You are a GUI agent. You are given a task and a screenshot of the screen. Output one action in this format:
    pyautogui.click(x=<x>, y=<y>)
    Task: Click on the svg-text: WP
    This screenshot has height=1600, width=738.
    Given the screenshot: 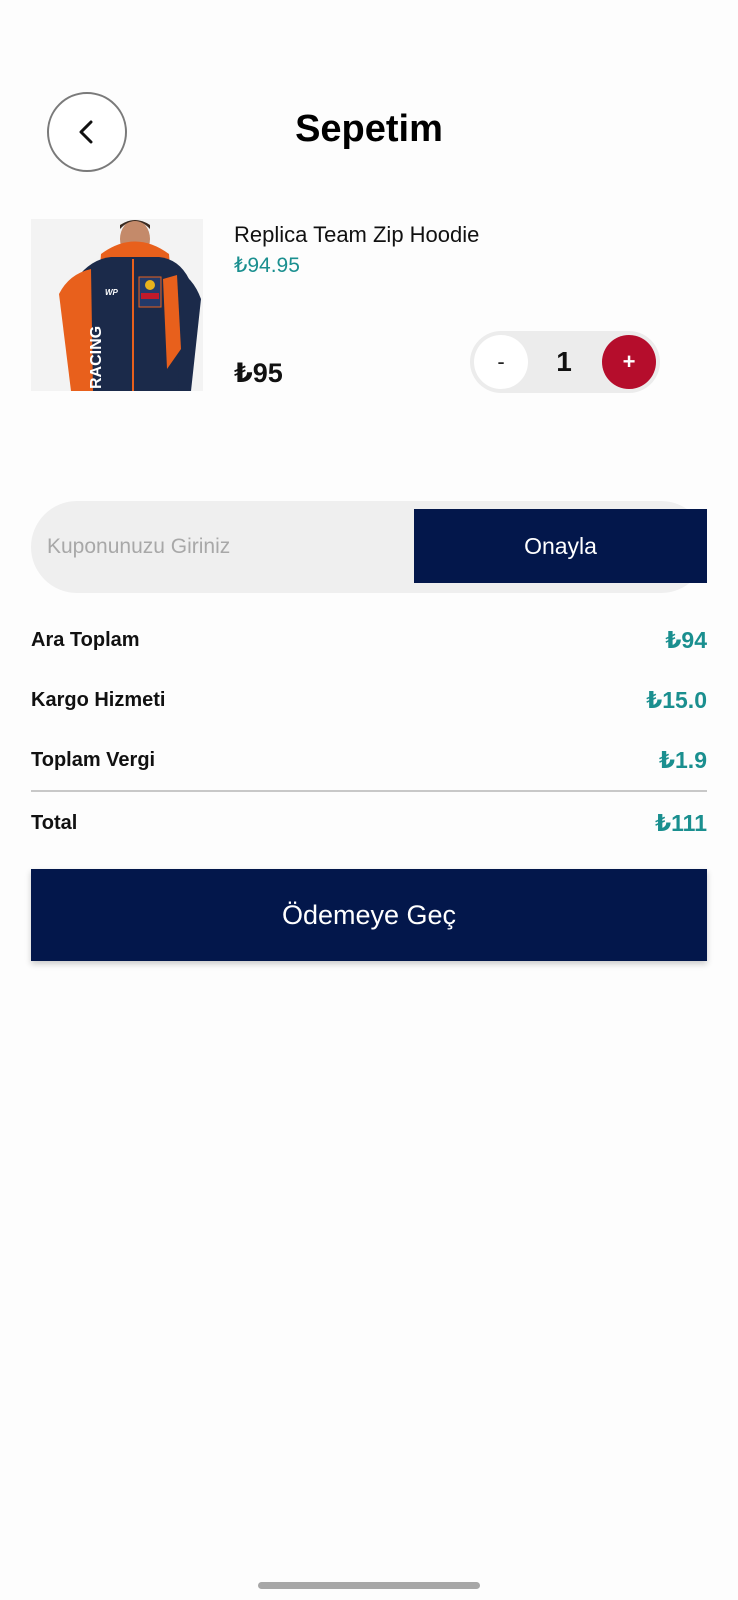 What is the action you would take?
    pyautogui.click(x=112, y=292)
    